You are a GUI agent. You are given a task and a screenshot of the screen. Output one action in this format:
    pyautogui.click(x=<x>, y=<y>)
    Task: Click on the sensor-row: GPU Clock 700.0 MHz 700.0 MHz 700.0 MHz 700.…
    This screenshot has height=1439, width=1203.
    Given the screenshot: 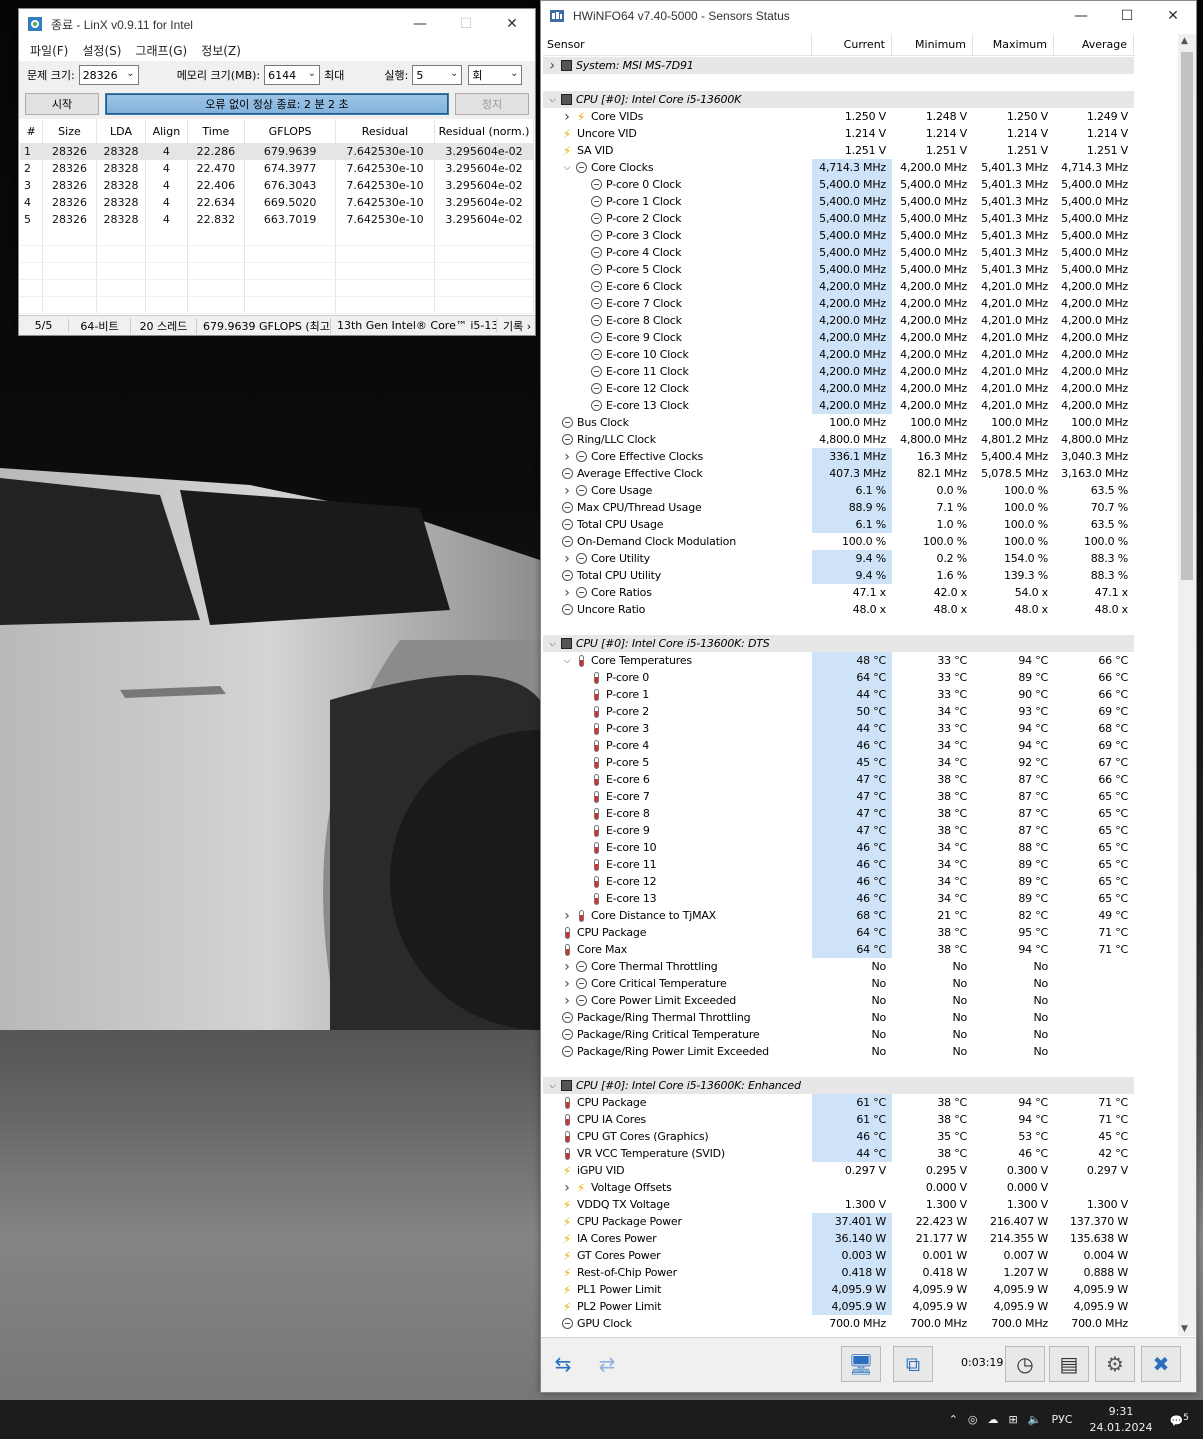 What is the action you would take?
    pyautogui.click(x=839, y=1323)
    